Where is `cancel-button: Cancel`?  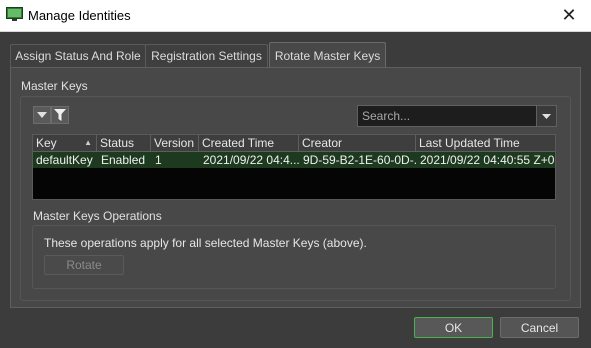
cancel-button: Cancel is located at coordinates (539, 327).